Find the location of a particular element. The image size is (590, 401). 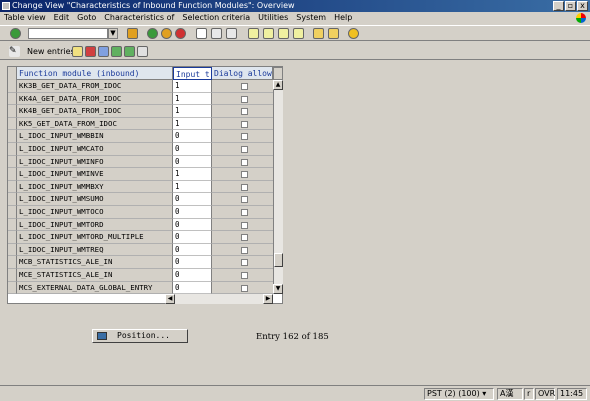

vertical-scrollbar: ▲ ▼ is located at coordinates (278, 187).